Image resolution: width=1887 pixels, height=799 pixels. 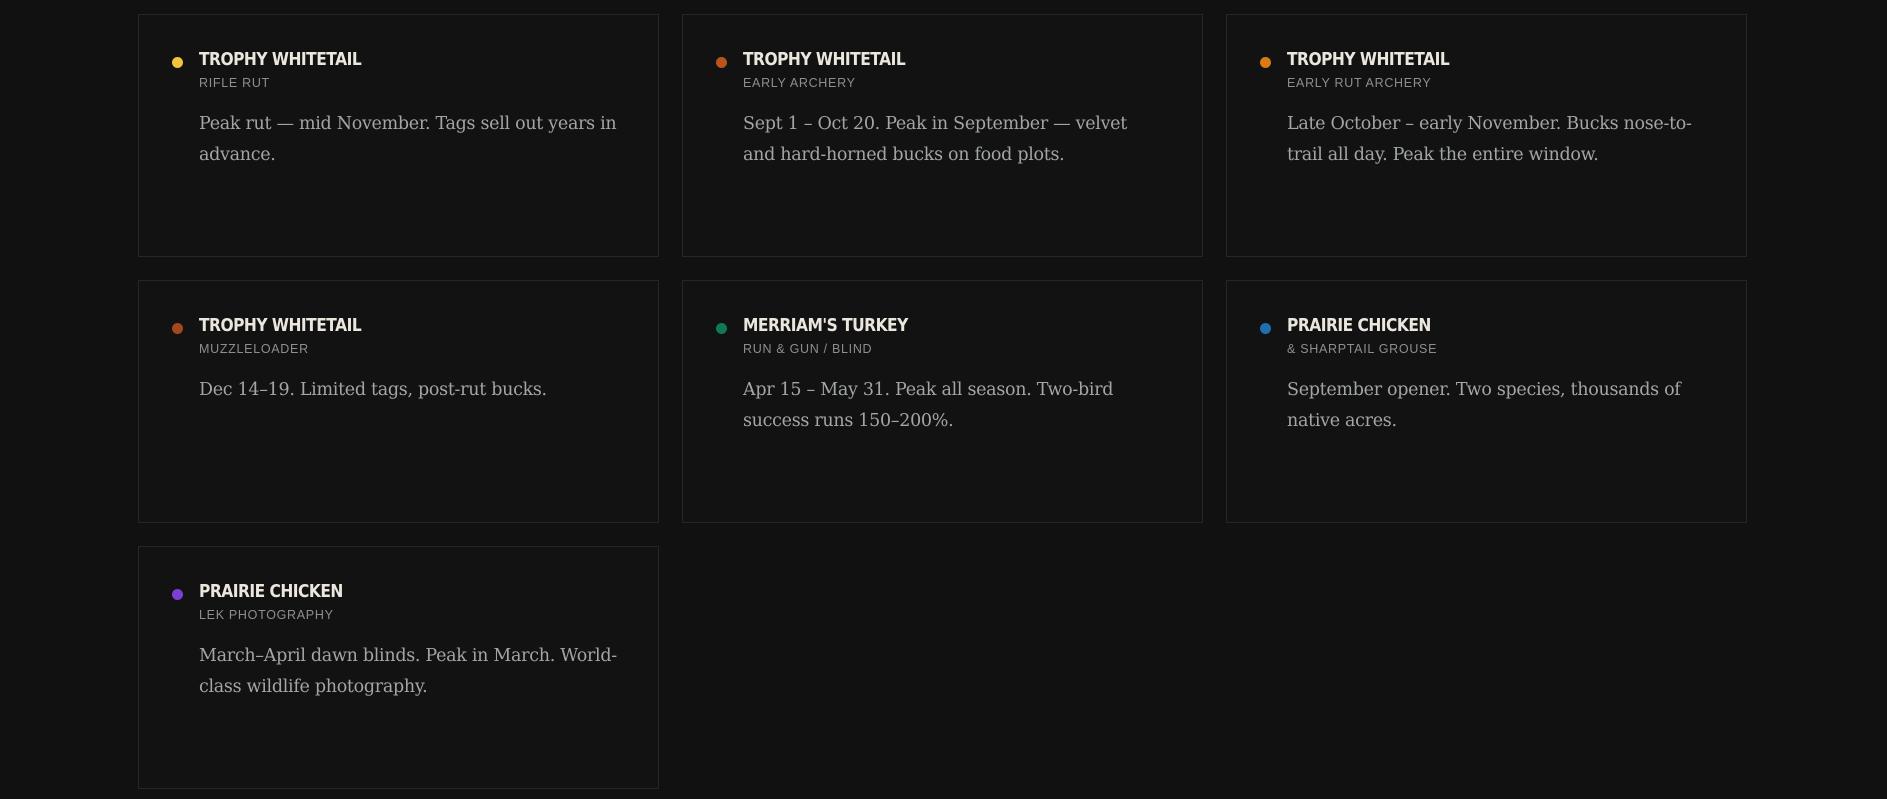 What do you see at coordinates (808, 349) in the screenshot?
I see `card-subtitle: RUN & GUN / BLIND` at bounding box center [808, 349].